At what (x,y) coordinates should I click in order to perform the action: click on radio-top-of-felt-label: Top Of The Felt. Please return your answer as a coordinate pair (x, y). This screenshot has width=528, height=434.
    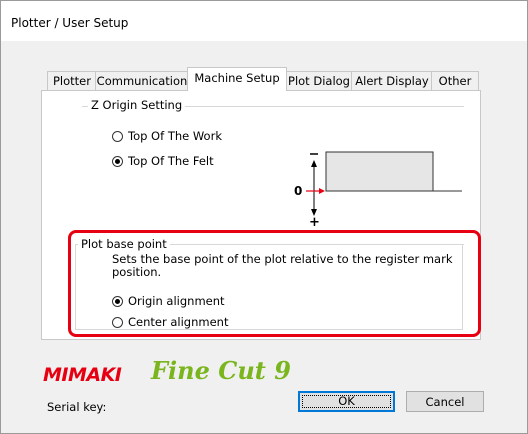
    Looking at the image, I should click on (171, 161).